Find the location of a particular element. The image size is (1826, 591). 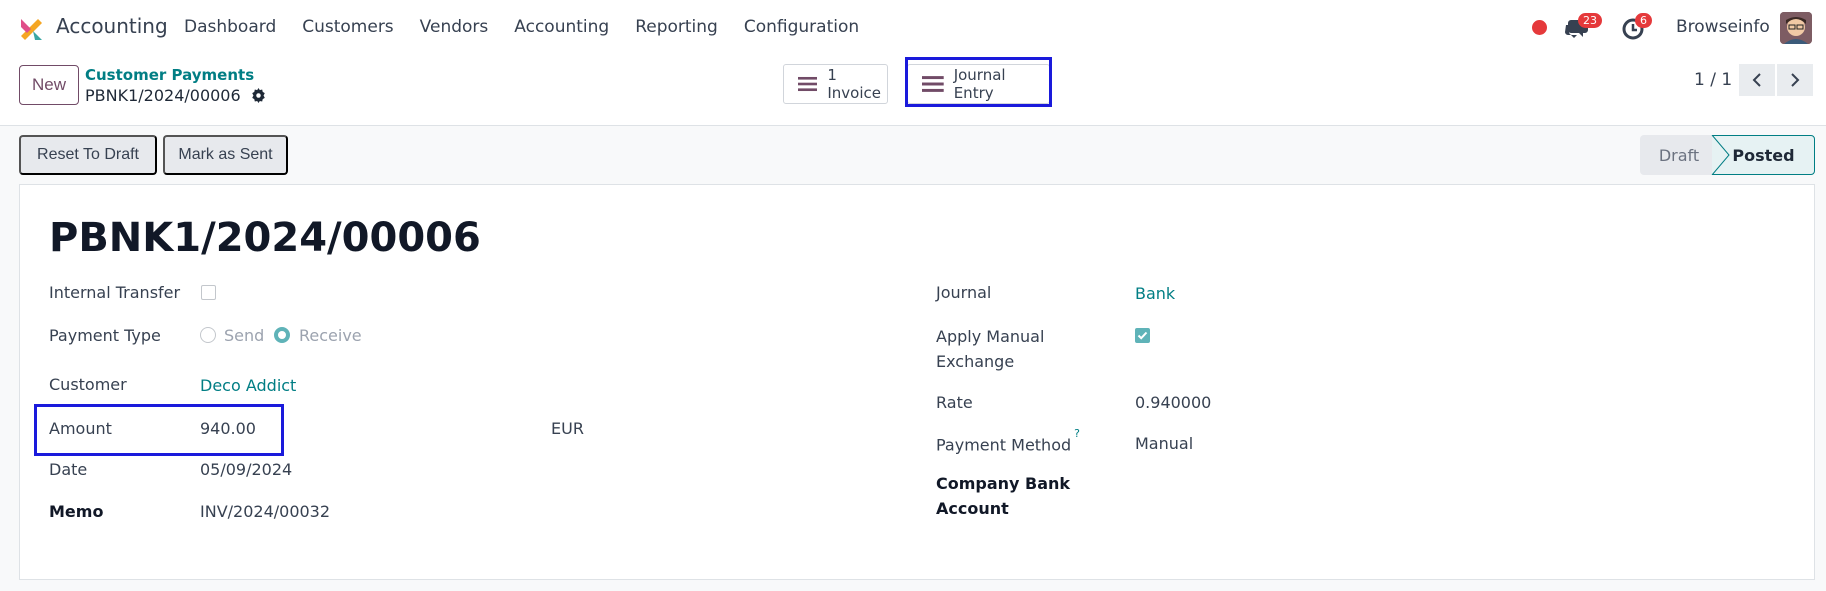

new-button: New is located at coordinates (49, 85).